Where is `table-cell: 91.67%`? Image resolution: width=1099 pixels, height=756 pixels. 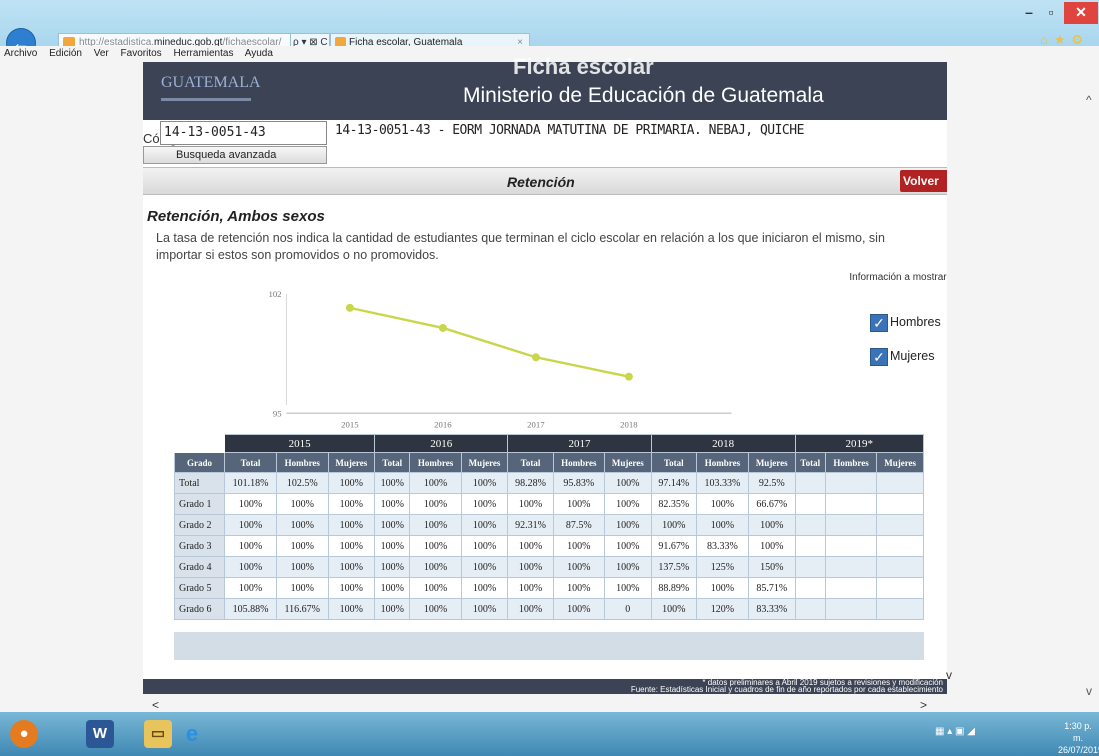
table-cell: 91.67% is located at coordinates (673, 546).